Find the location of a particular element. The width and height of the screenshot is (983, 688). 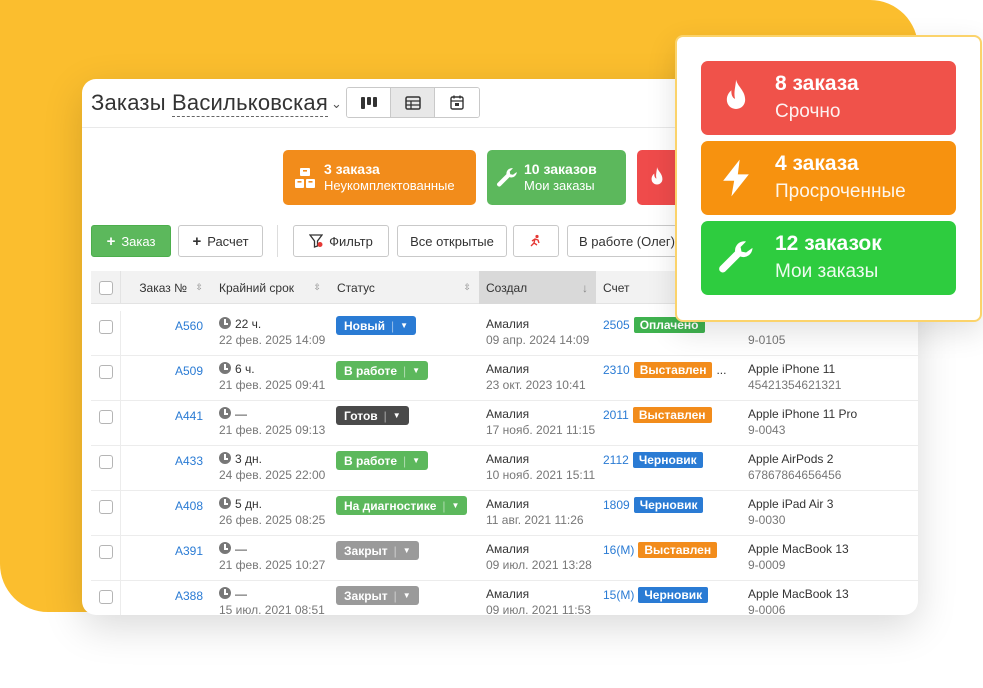

chevron-down-icon: ⌄ is located at coordinates (336, 103).